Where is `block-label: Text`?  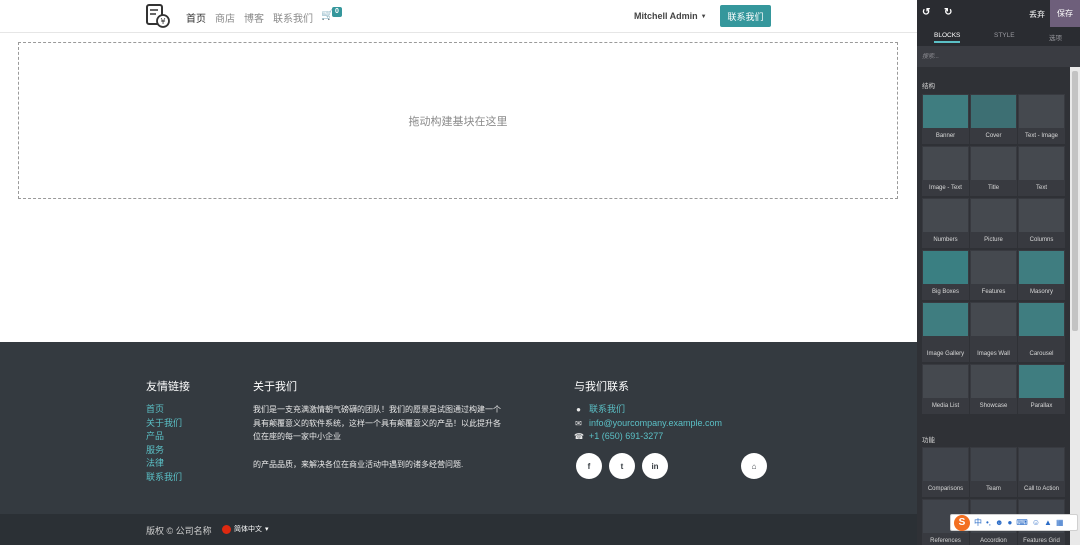 block-label: Text is located at coordinates (1041, 188).